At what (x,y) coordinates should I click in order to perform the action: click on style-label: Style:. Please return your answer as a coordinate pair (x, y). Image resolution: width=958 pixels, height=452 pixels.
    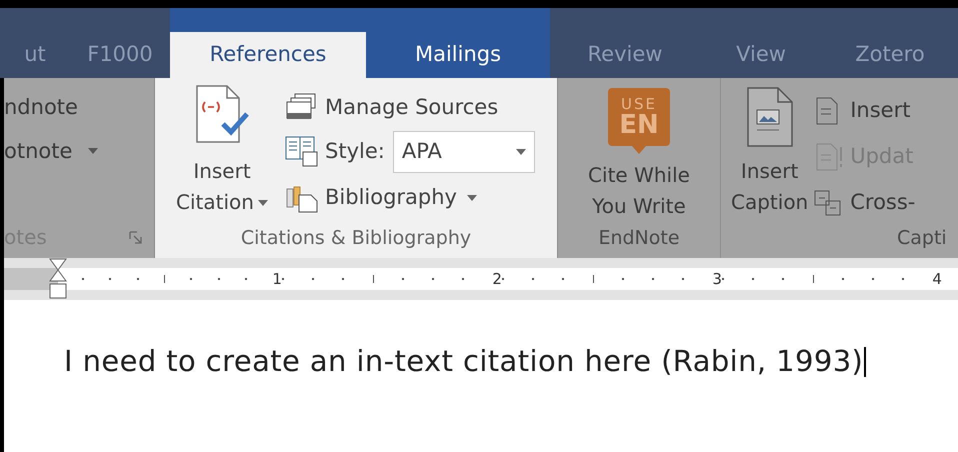
    Looking at the image, I should click on (355, 152).